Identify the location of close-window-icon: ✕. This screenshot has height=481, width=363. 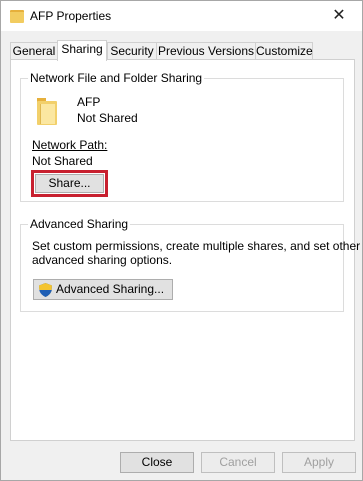
(339, 16).